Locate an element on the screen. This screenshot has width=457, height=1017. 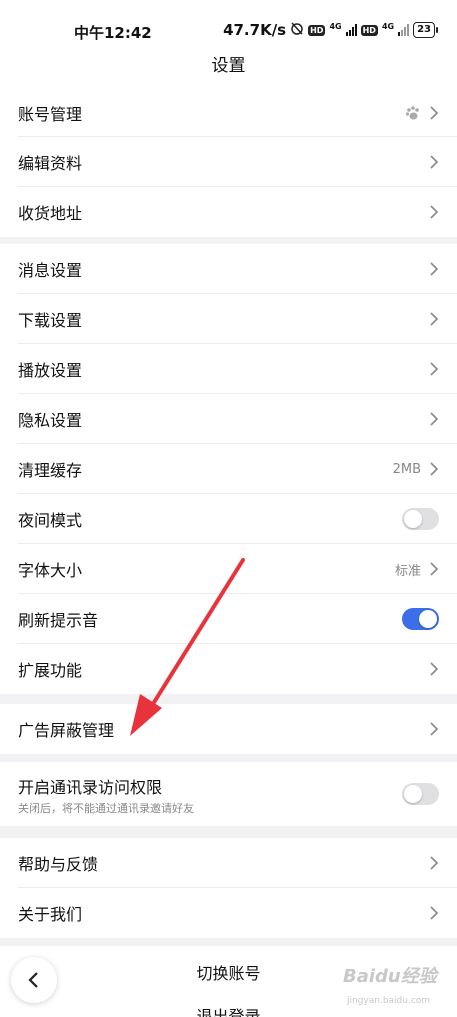
contacts-toggle is located at coordinates (420, 794).